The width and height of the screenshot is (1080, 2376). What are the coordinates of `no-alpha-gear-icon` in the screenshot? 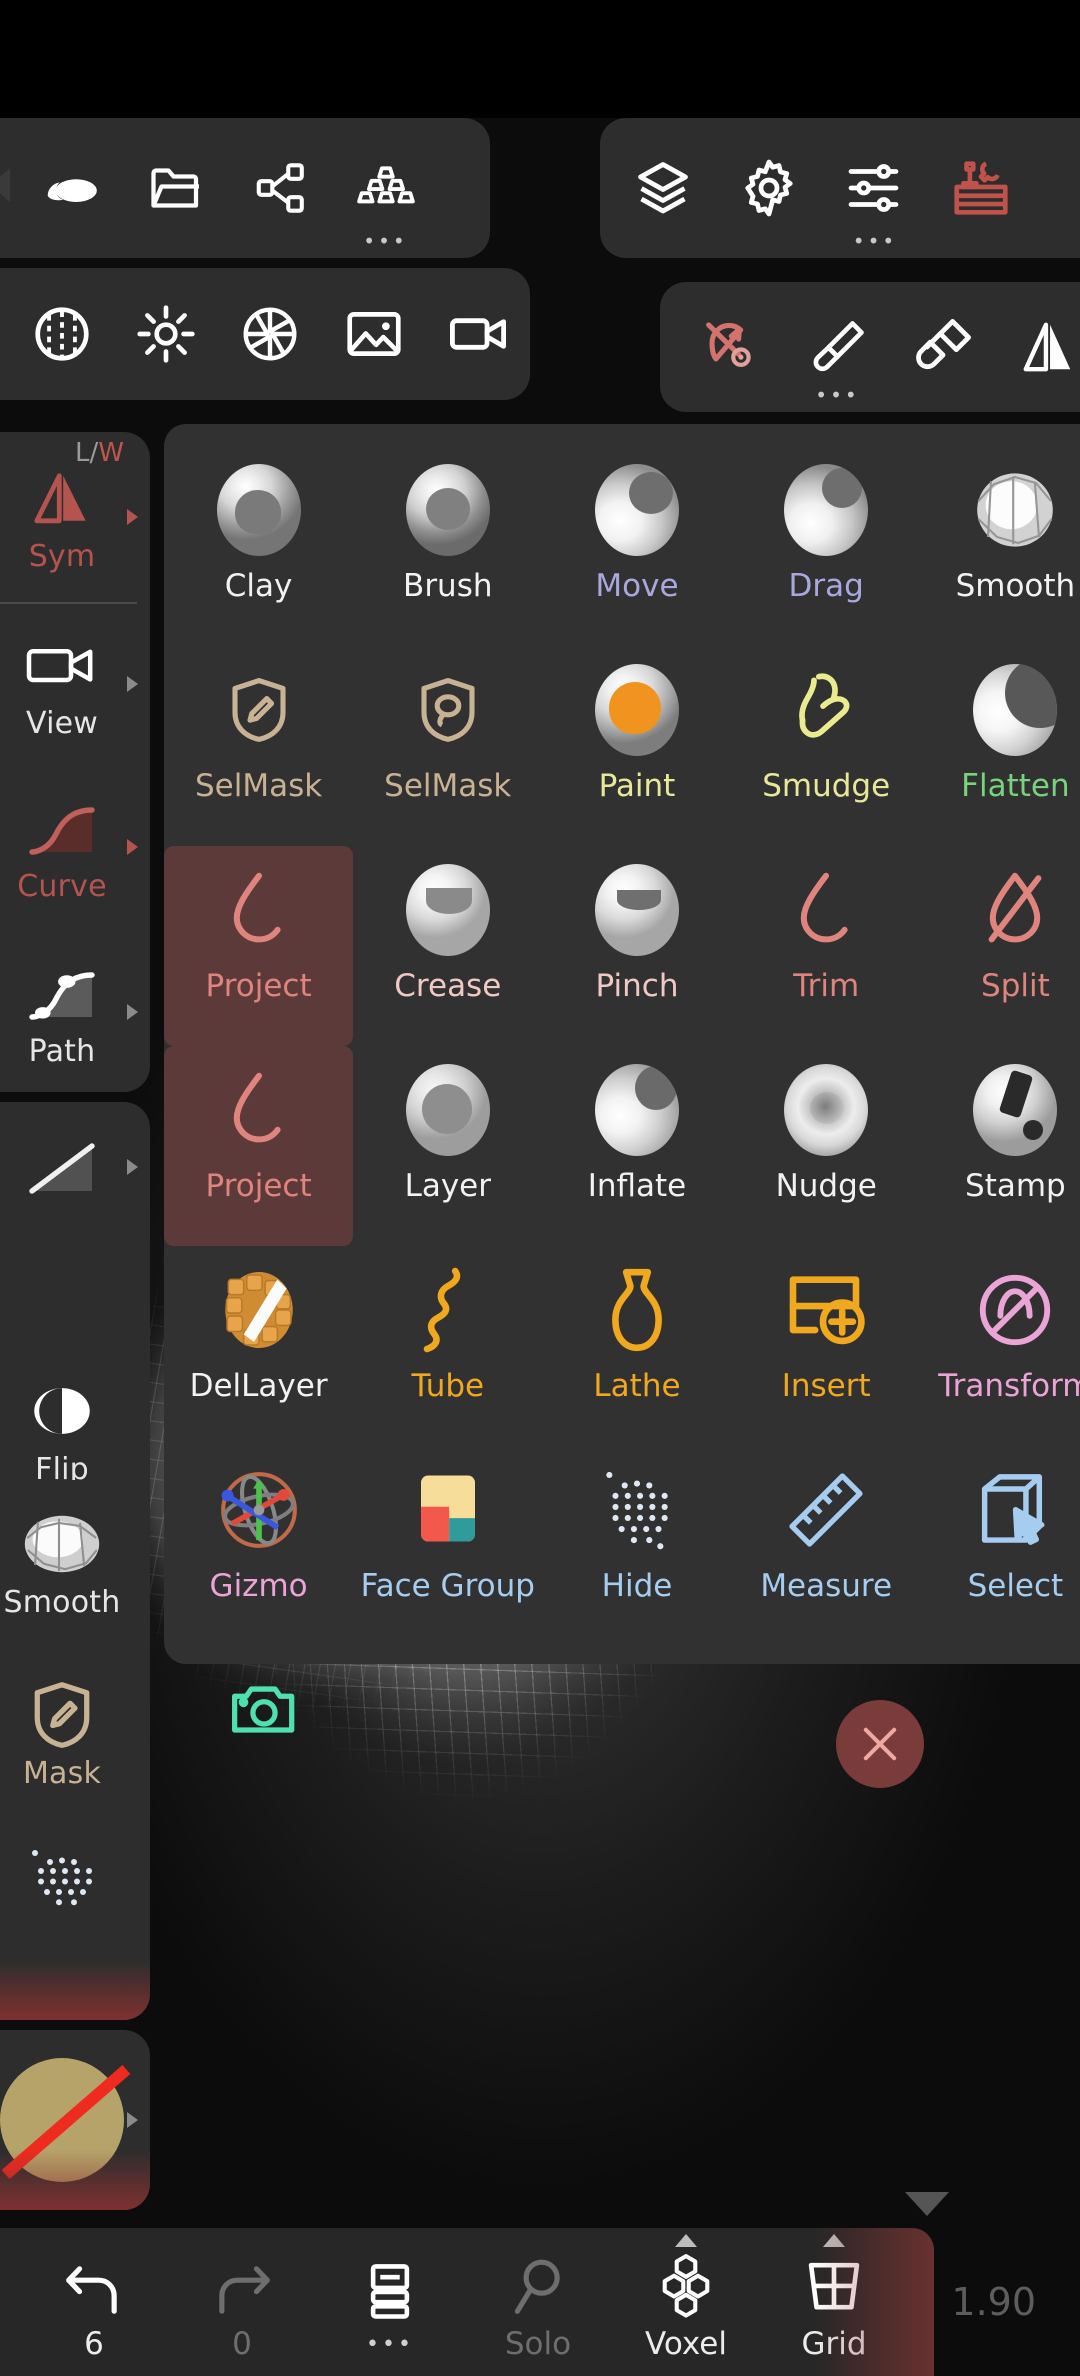 It's located at (732, 347).